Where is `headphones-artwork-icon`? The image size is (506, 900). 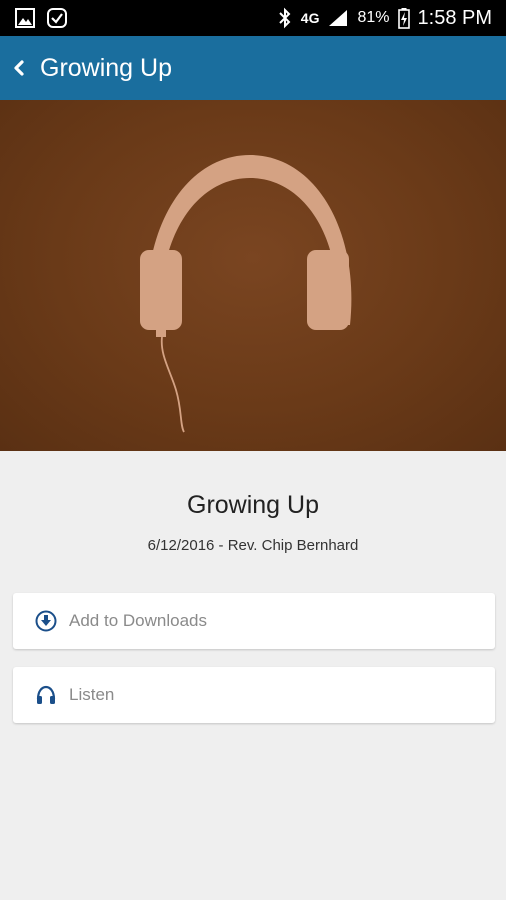
headphones-artwork-icon is located at coordinates (246, 294).